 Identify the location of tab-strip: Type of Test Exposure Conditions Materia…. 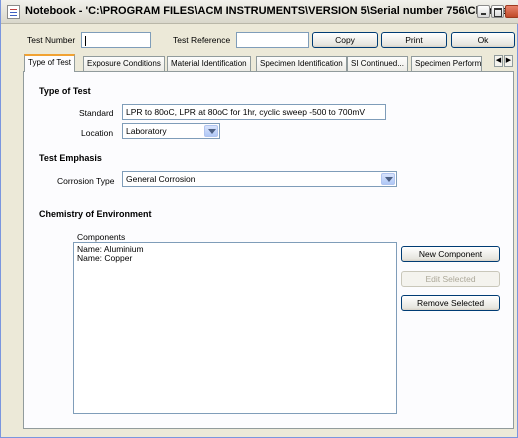
(259, 63).